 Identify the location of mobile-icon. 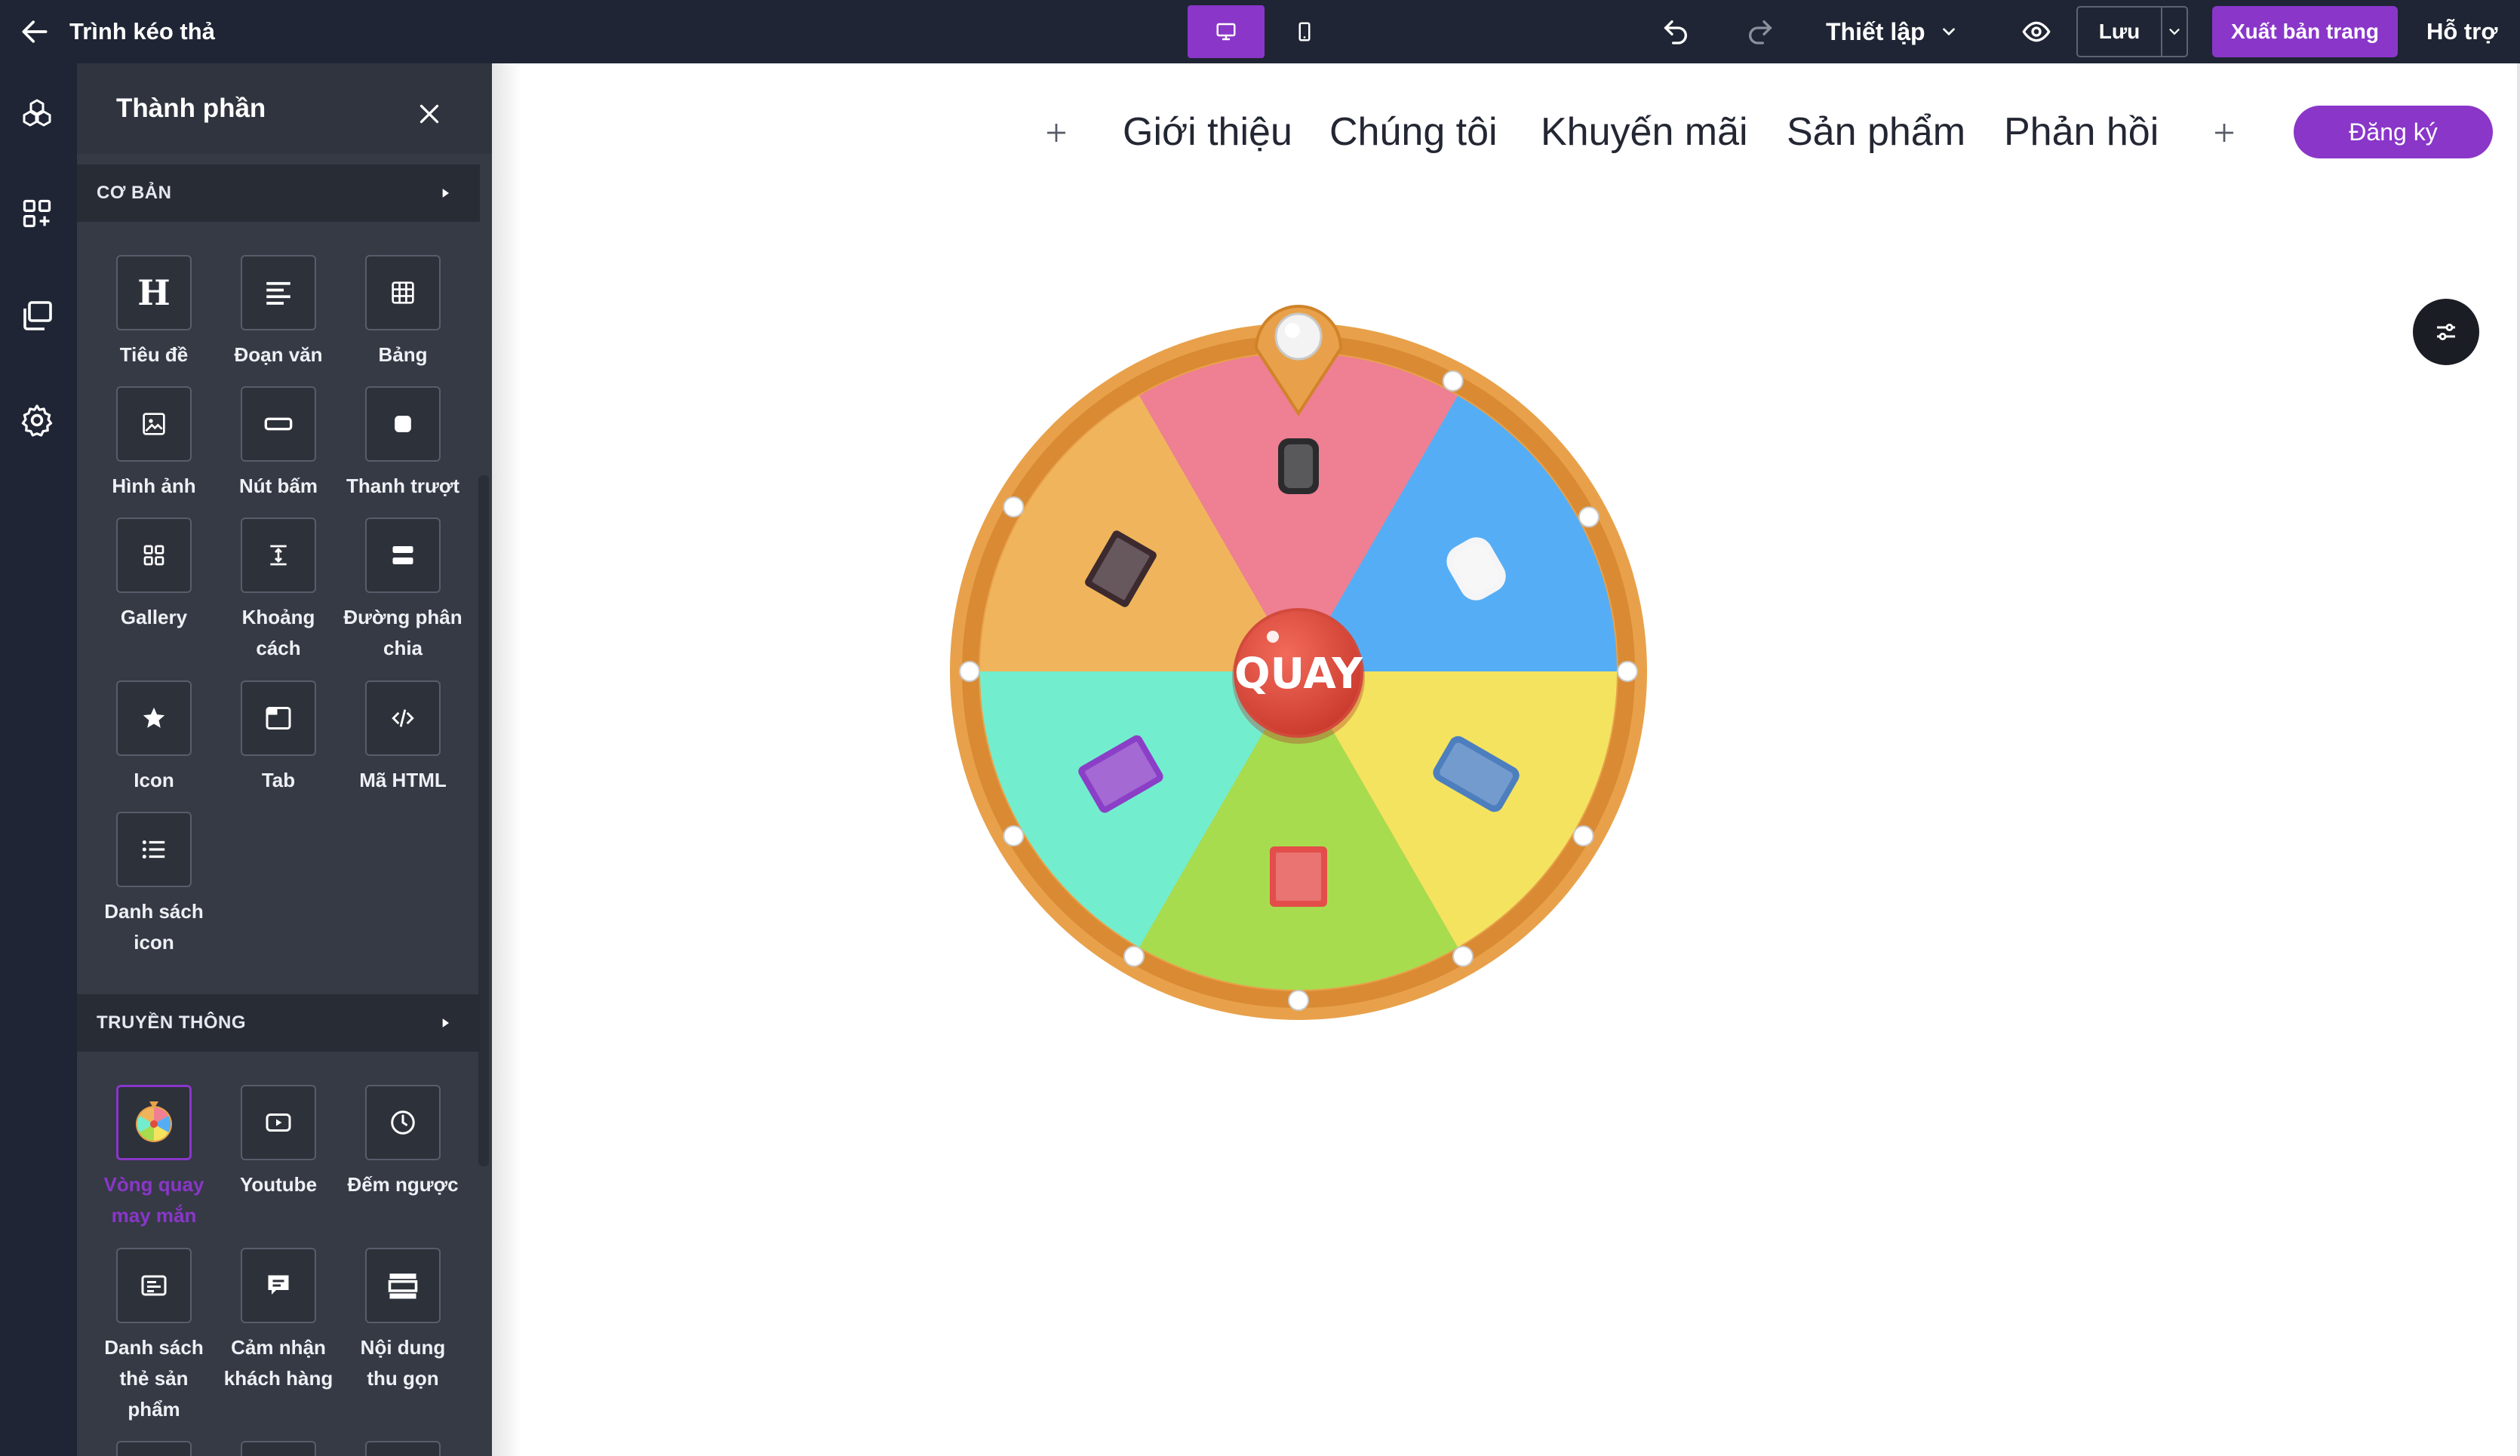
(1304, 32).